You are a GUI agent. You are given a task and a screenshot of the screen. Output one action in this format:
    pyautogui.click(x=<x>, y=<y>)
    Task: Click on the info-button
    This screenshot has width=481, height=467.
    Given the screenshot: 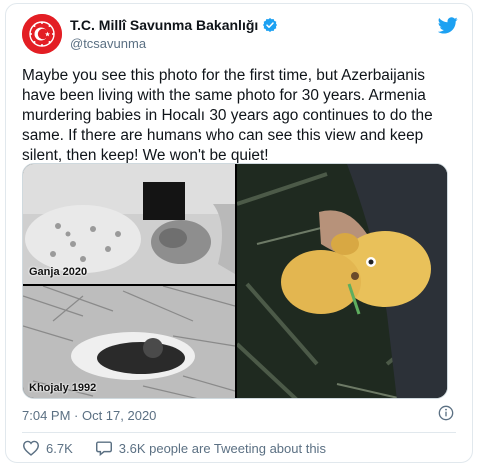 What is the action you would take?
    pyautogui.click(x=446, y=415)
    